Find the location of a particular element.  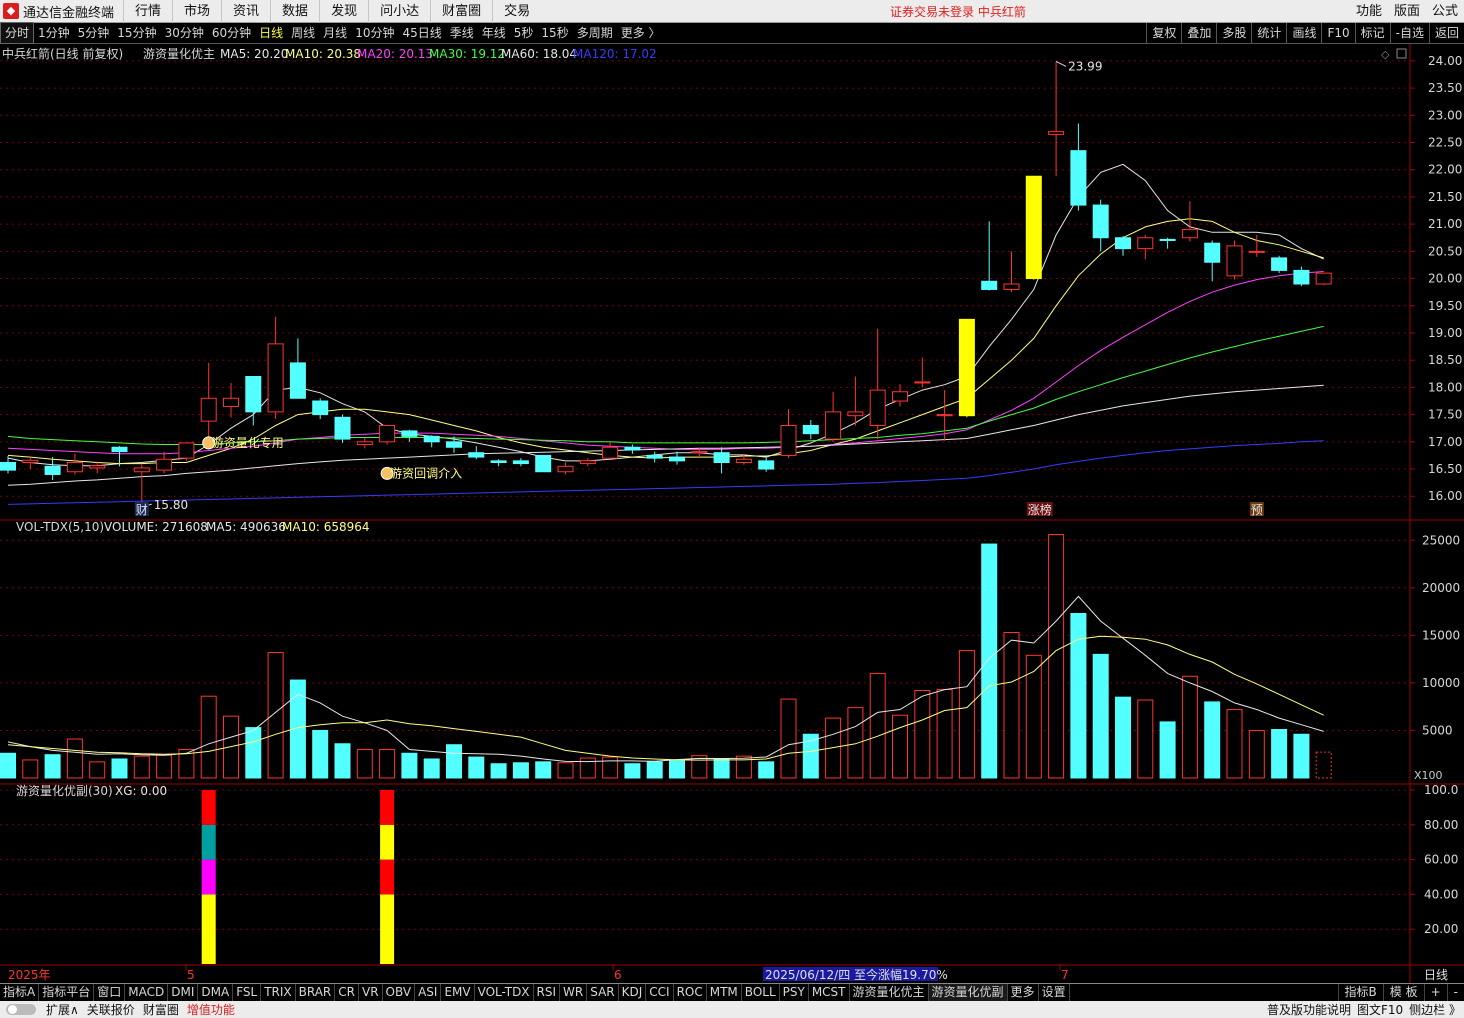

period-8: 月线 is located at coordinates (335, 33).